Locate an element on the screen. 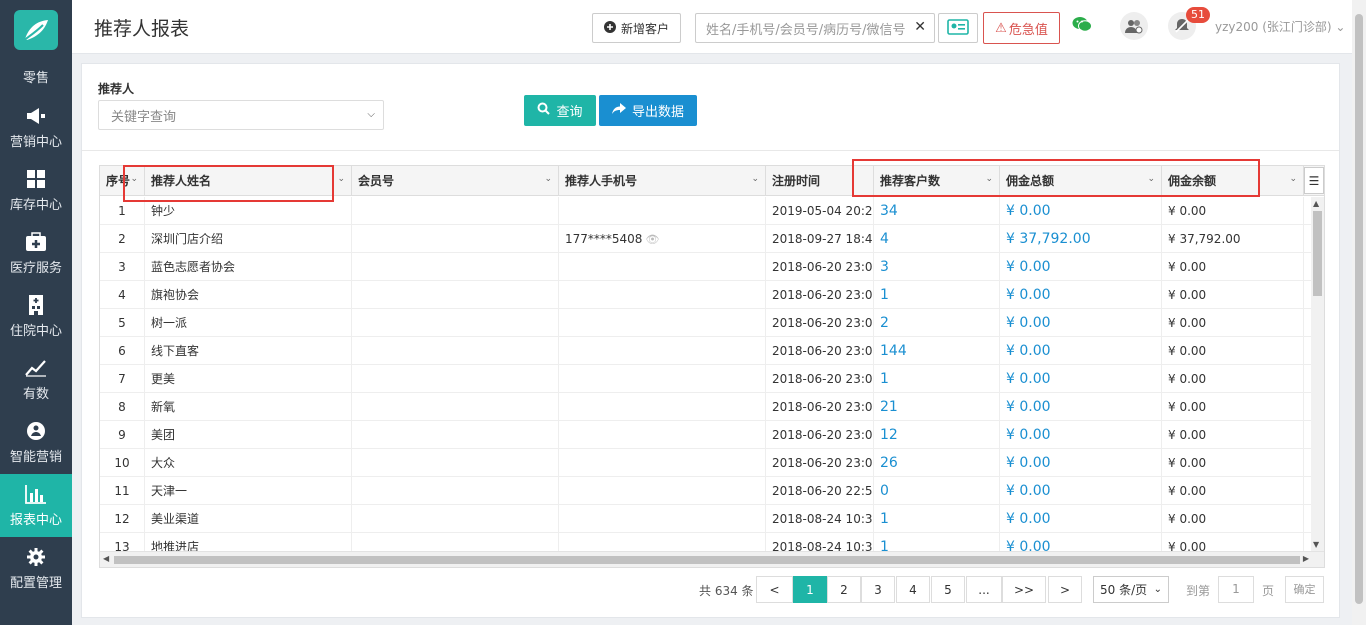 The image size is (1366, 625). query-button: 查询 is located at coordinates (560, 110).